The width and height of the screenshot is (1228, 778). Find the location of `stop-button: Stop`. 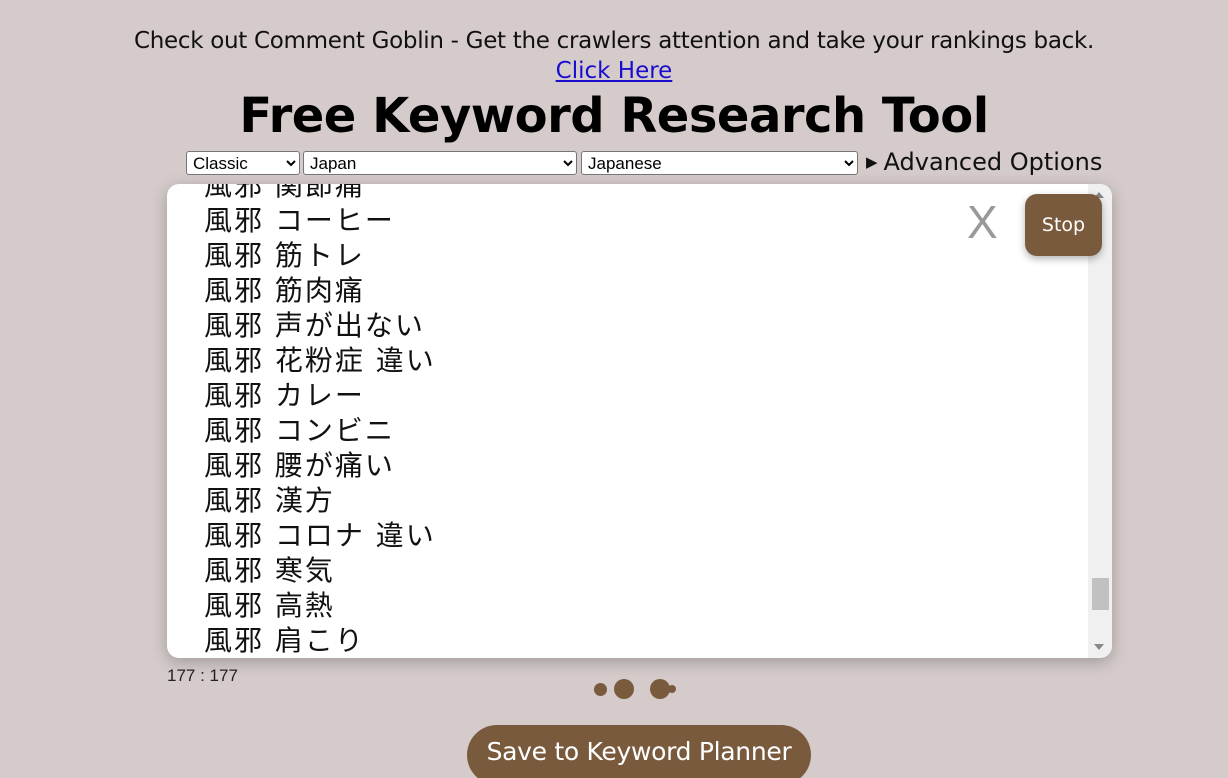

stop-button: Stop is located at coordinates (1063, 225).